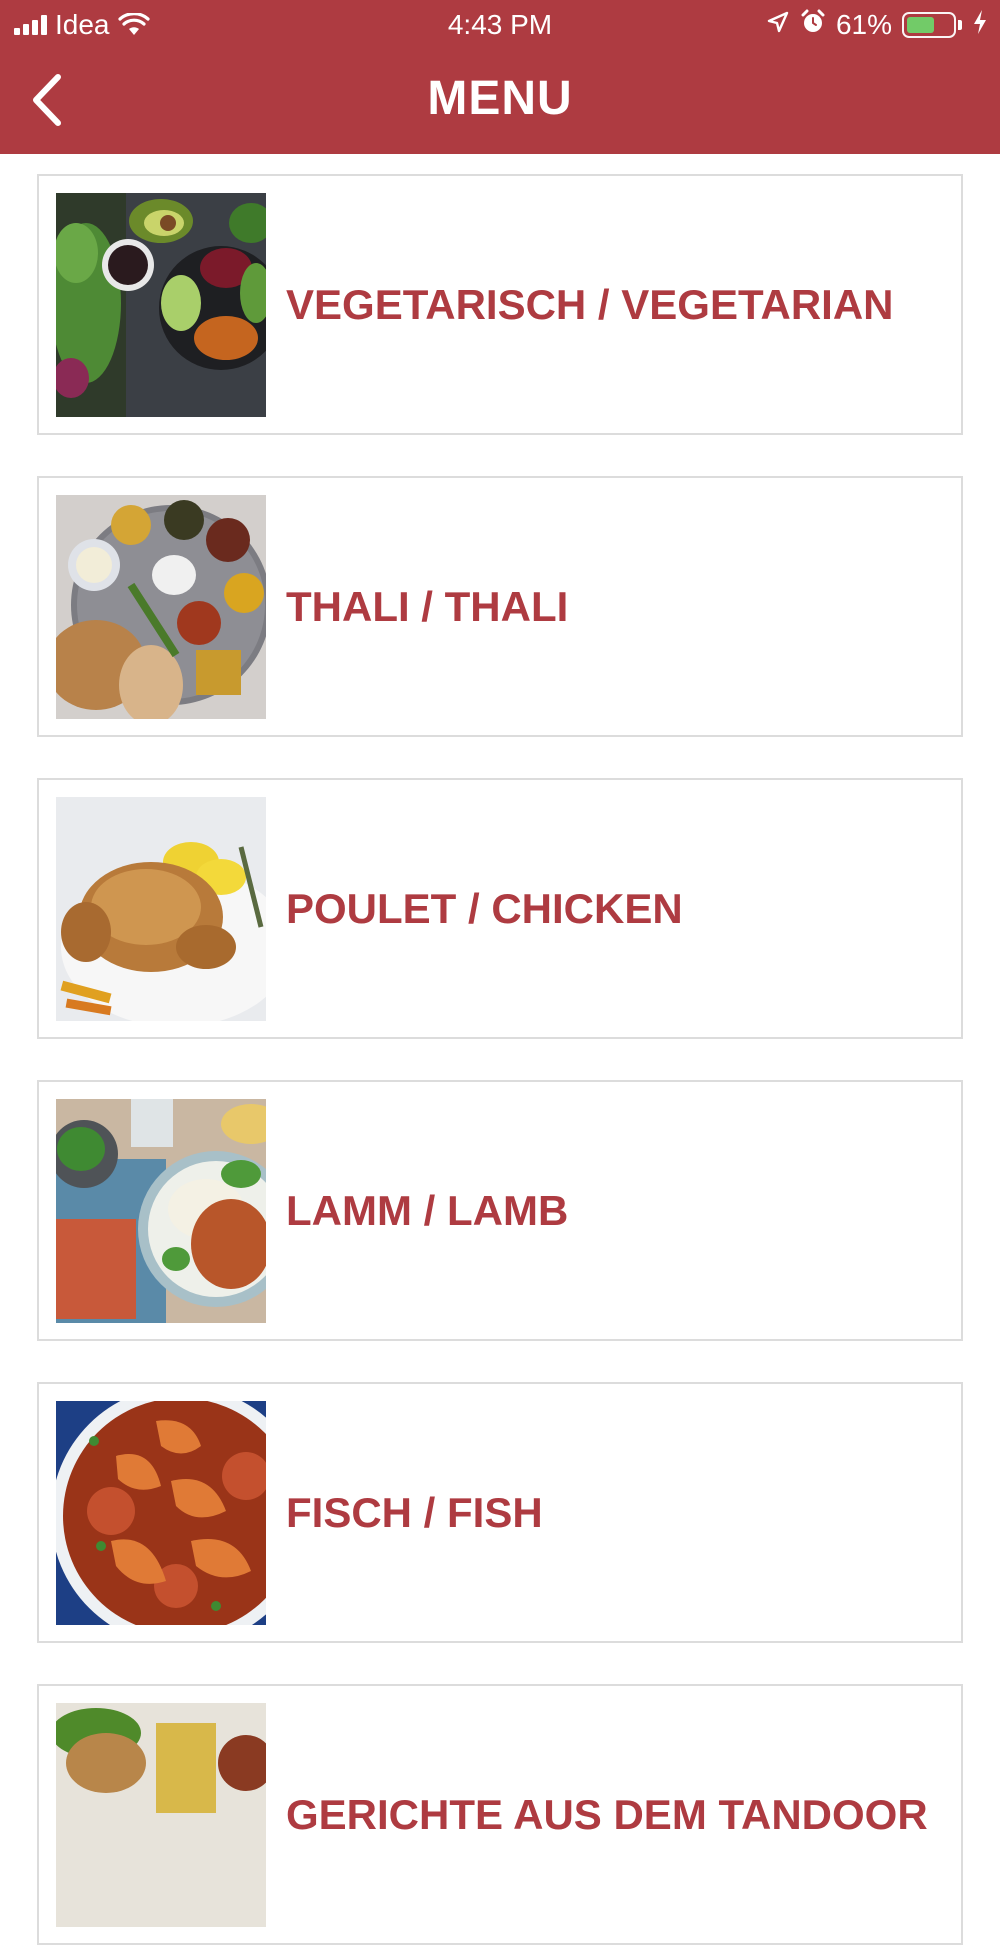 The image size is (1000, 1945). I want to click on lamb-curry-photo, so click(161, 1211).